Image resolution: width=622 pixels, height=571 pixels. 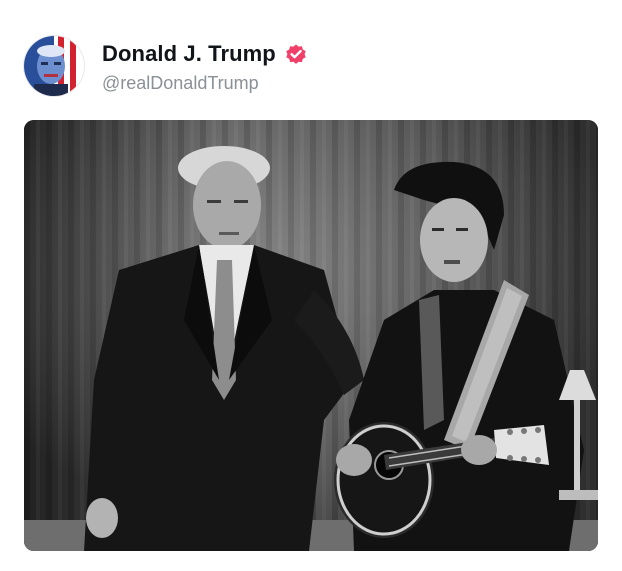 I want to click on author-name-row: Donald J. Trump, so click(x=205, y=54).